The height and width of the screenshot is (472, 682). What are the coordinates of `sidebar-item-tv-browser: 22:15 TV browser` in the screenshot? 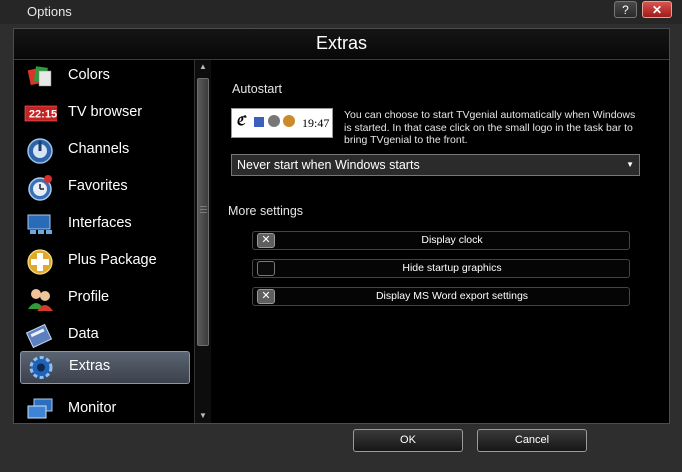 It's located at (105, 113).